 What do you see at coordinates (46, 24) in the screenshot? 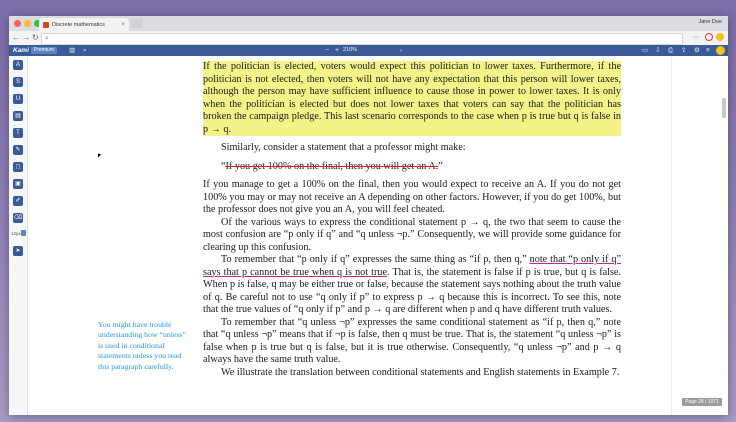
I see `favicon-icon` at bounding box center [46, 24].